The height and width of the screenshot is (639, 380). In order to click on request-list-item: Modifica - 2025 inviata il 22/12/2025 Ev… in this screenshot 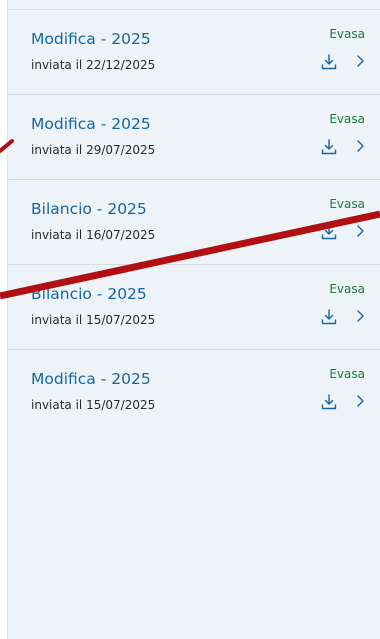, I will do `click(194, 52)`.